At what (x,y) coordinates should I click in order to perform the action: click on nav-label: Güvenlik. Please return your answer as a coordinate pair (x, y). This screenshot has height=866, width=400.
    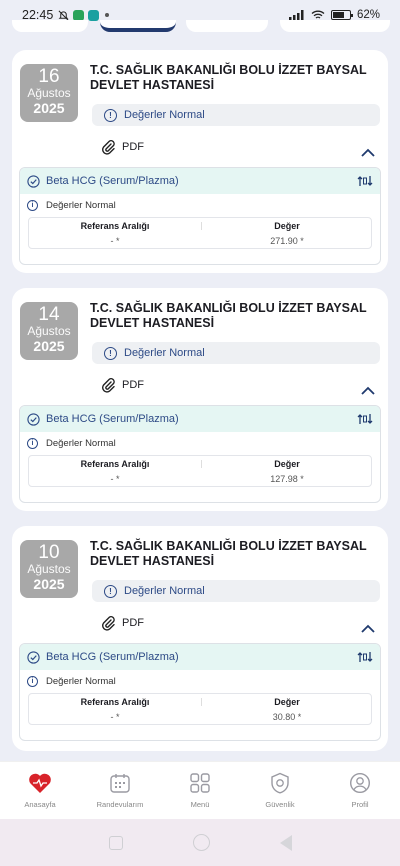
    Looking at the image, I should click on (280, 804).